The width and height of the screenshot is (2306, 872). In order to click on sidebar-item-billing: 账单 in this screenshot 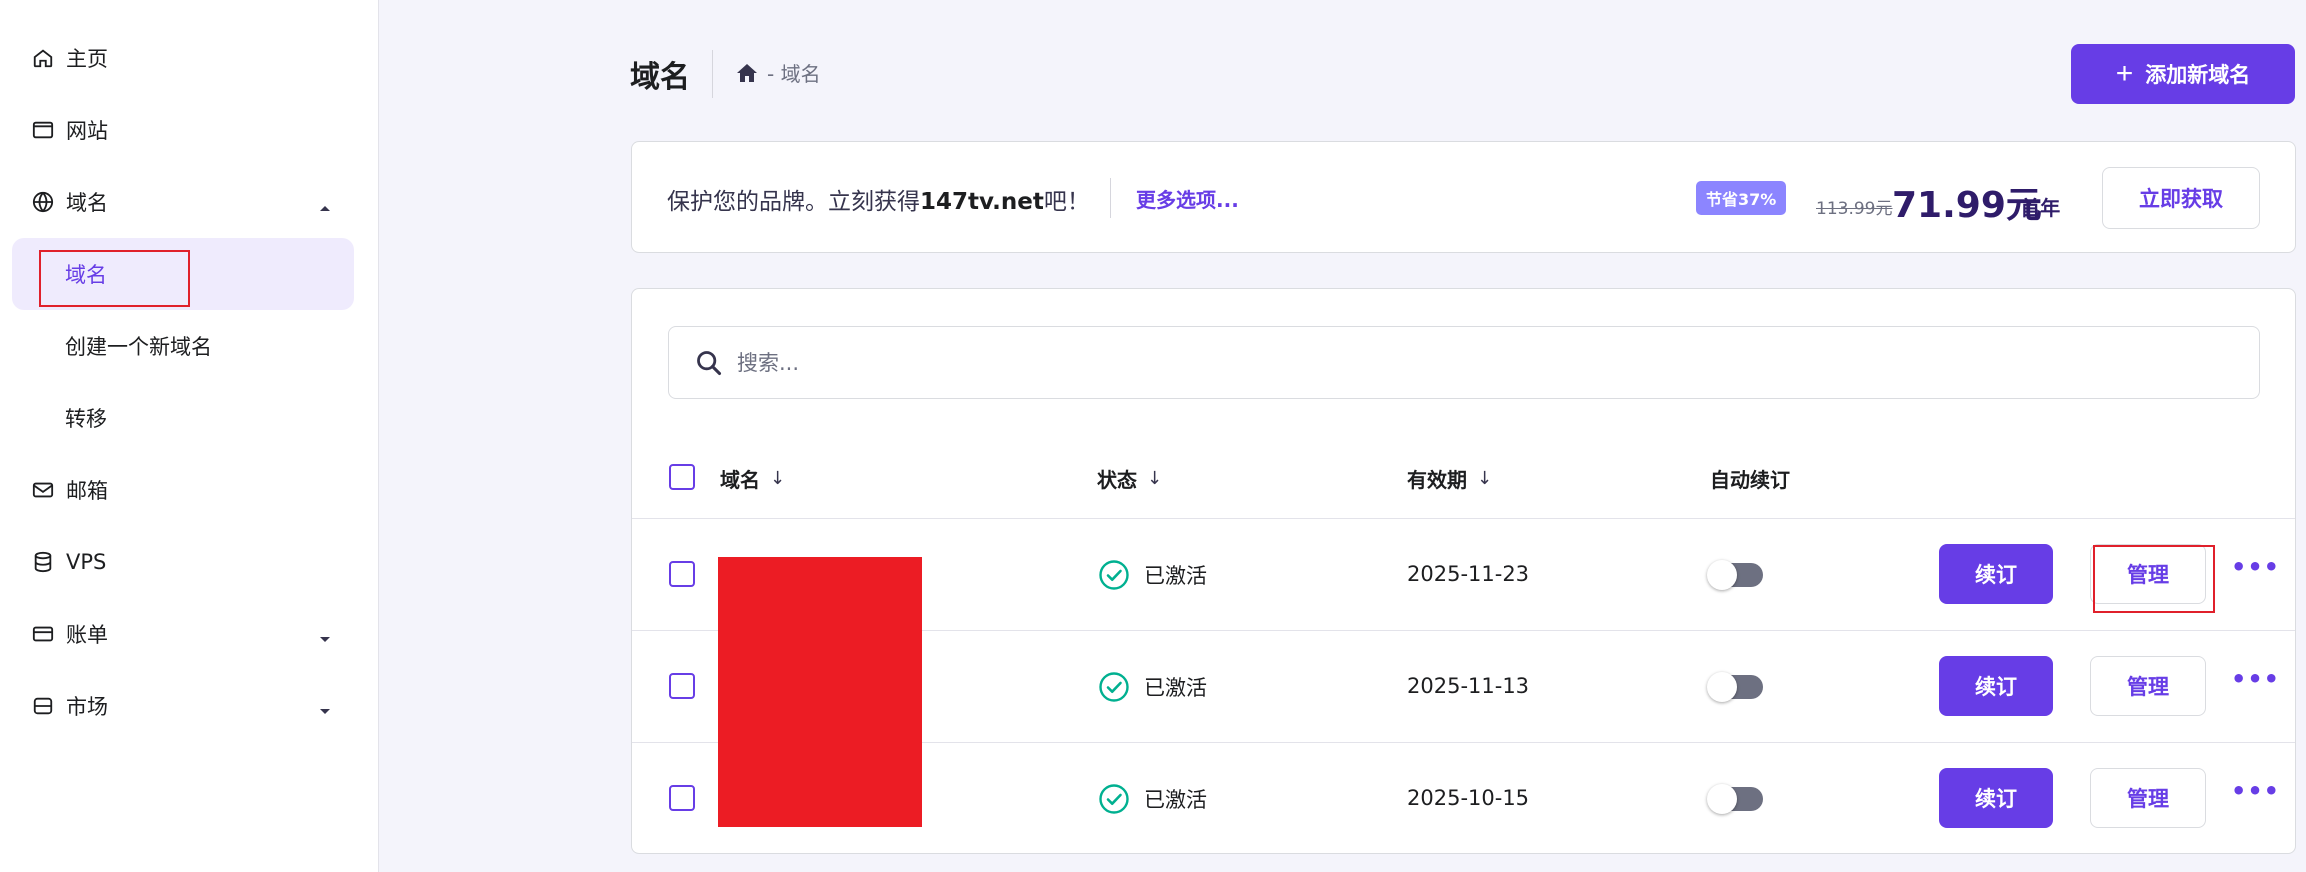, I will do `click(183, 634)`.